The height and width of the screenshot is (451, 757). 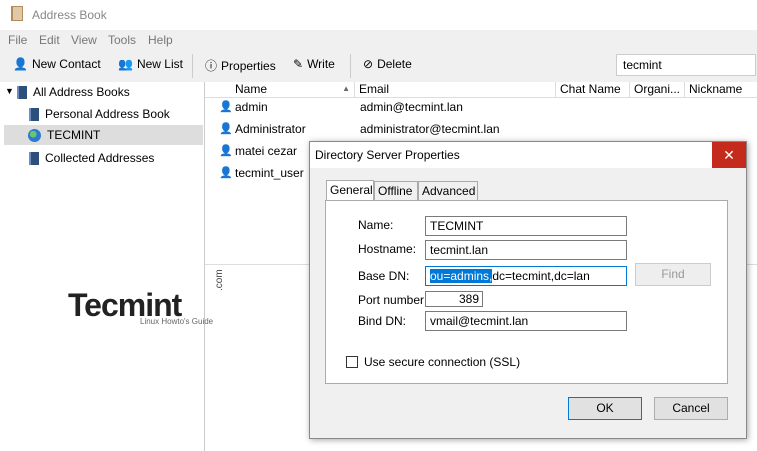 What do you see at coordinates (293, 89) in the screenshot?
I see `column-name: Name ▲` at bounding box center [293, 89].